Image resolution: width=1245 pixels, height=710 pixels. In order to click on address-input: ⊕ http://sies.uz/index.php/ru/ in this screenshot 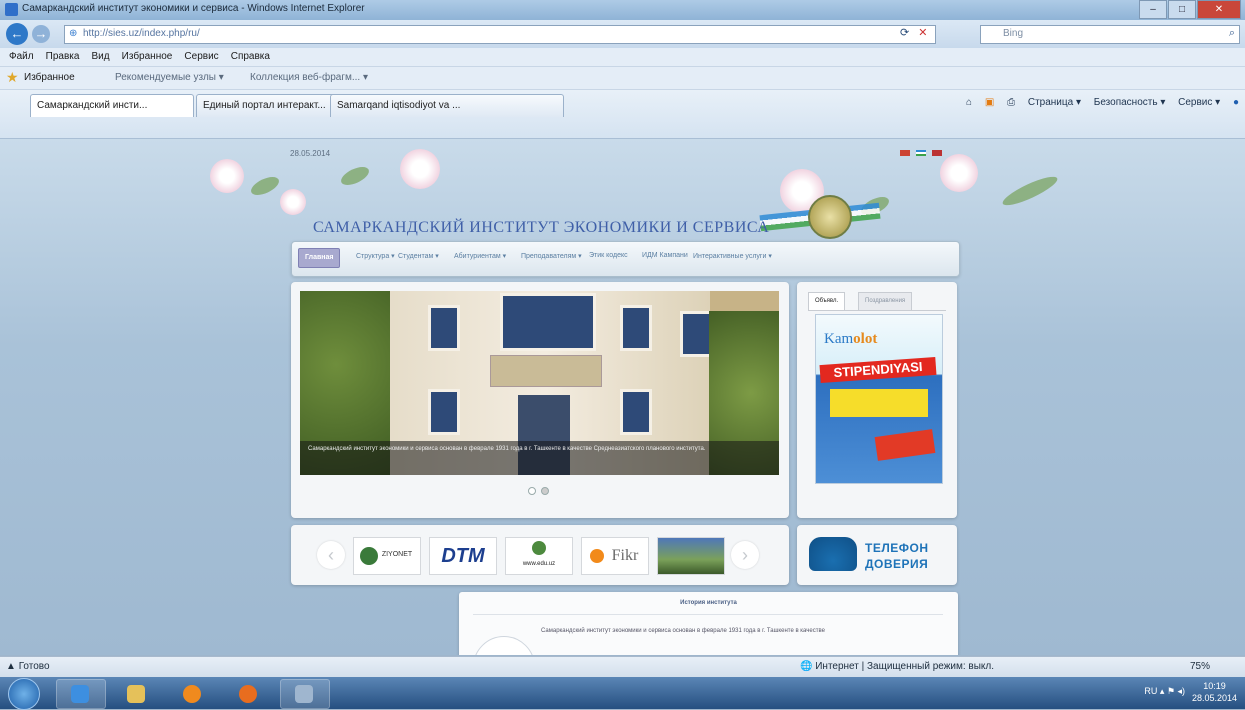, I will do `click(500, 34)`.